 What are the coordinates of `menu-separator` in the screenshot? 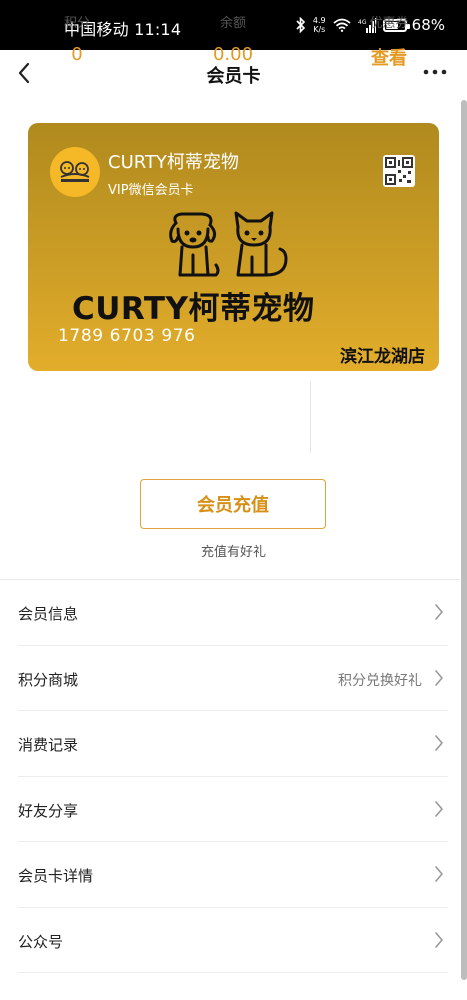 It's located at (233, 972).